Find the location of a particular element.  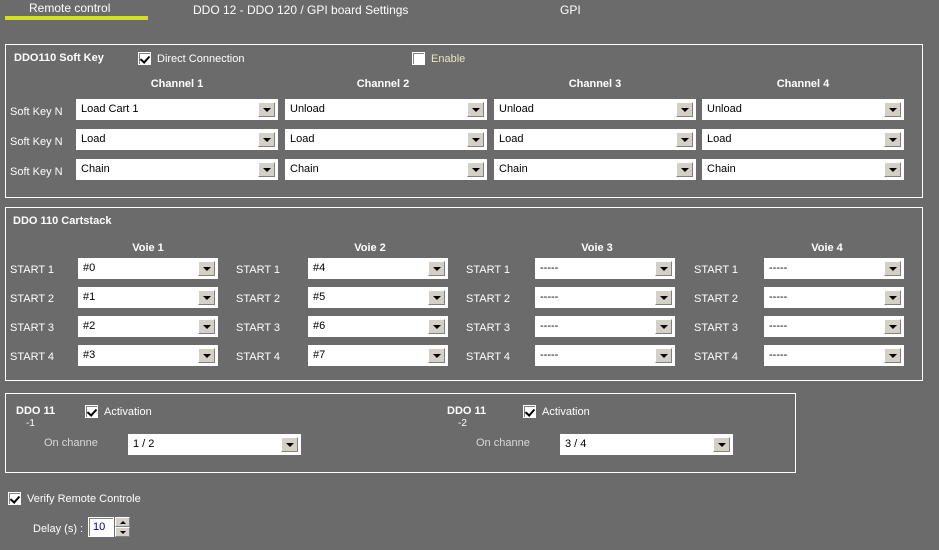

softkey-combo-r2c2: Load is located at coordinates (386, 139).